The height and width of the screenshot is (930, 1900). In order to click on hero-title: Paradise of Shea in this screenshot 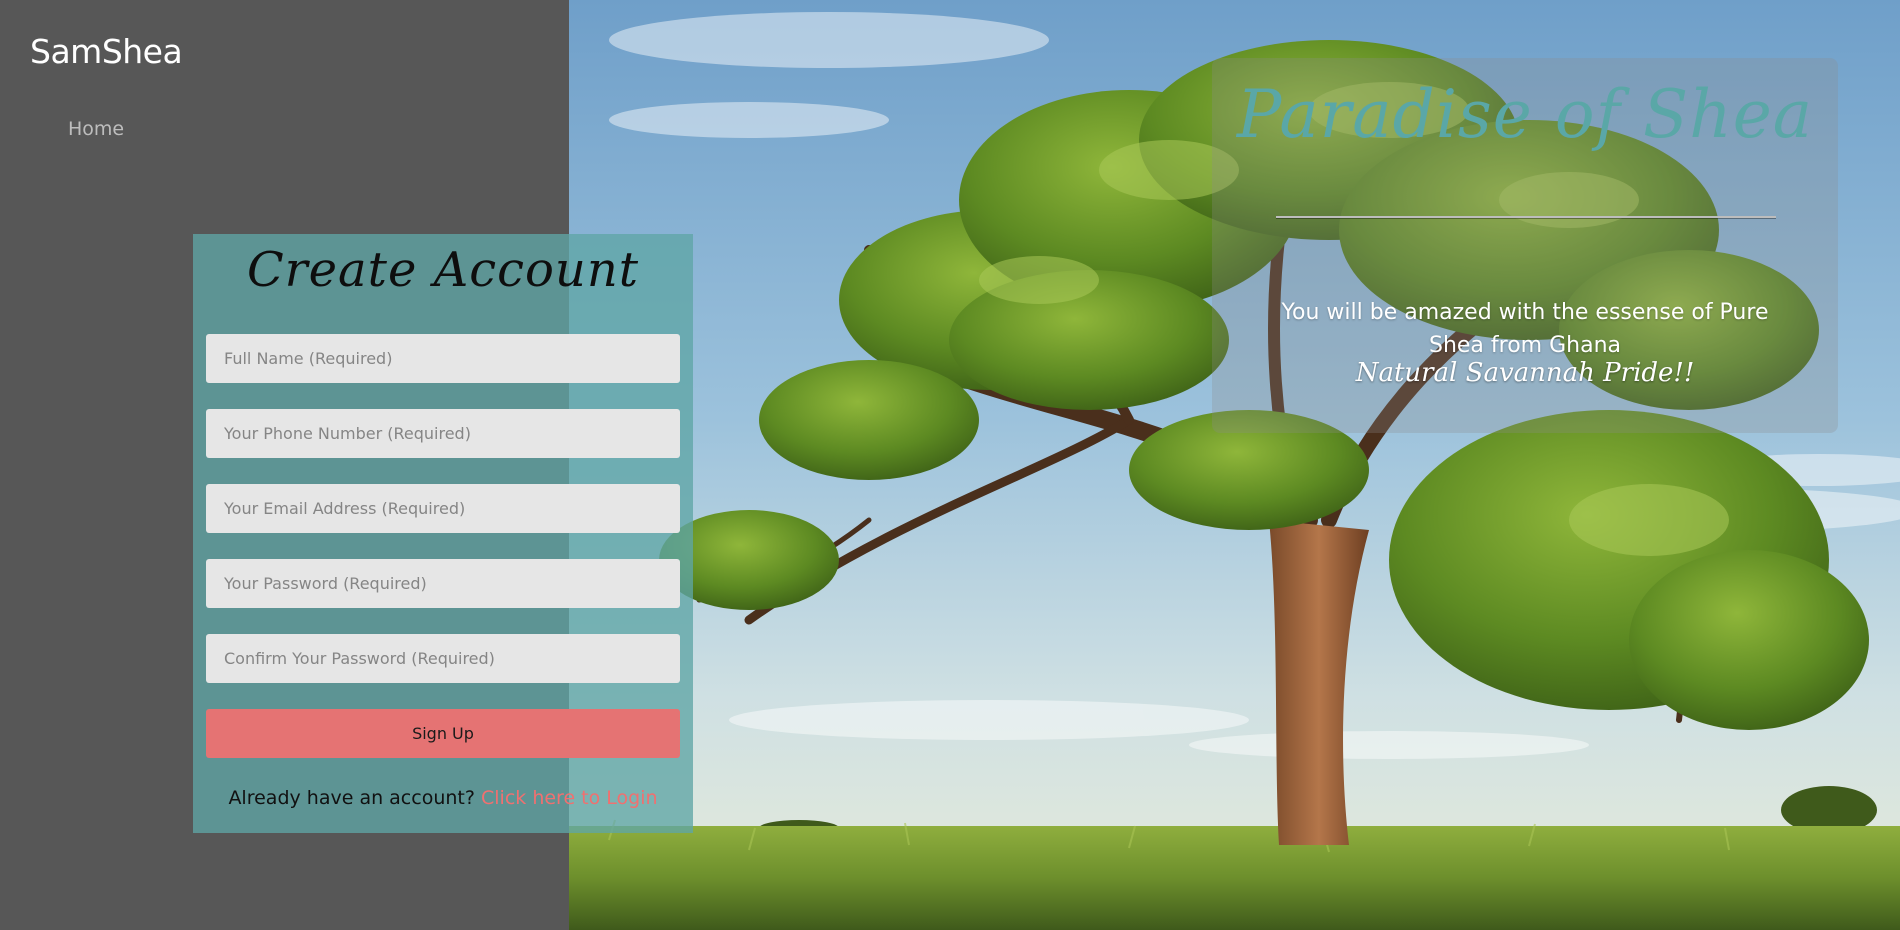, I will do `click(1525, 114)`.